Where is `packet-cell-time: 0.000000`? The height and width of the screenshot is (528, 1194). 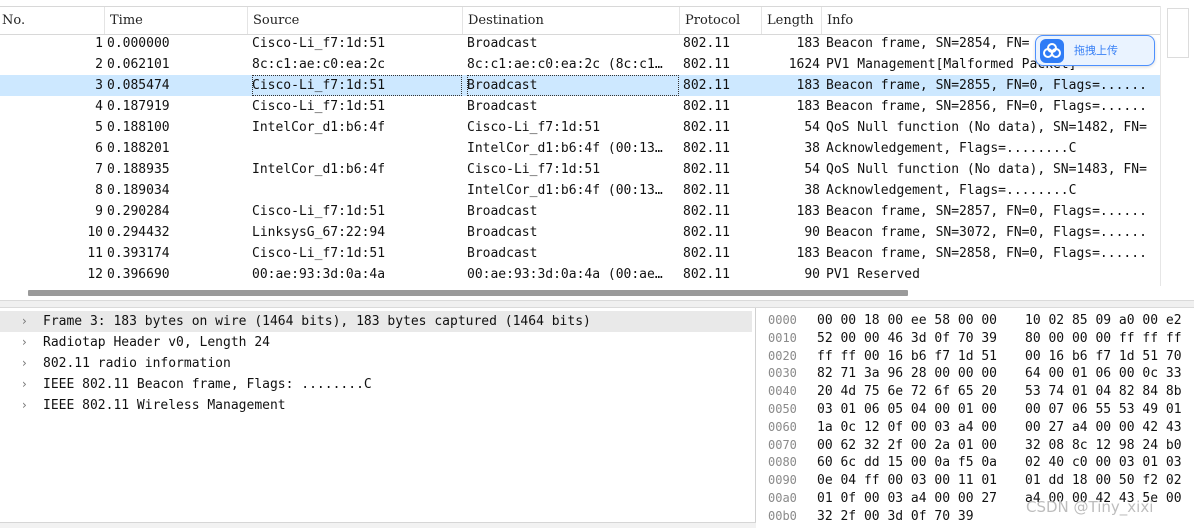 packet-cell-time: 0.000000 is located at coordinates (138, 43).